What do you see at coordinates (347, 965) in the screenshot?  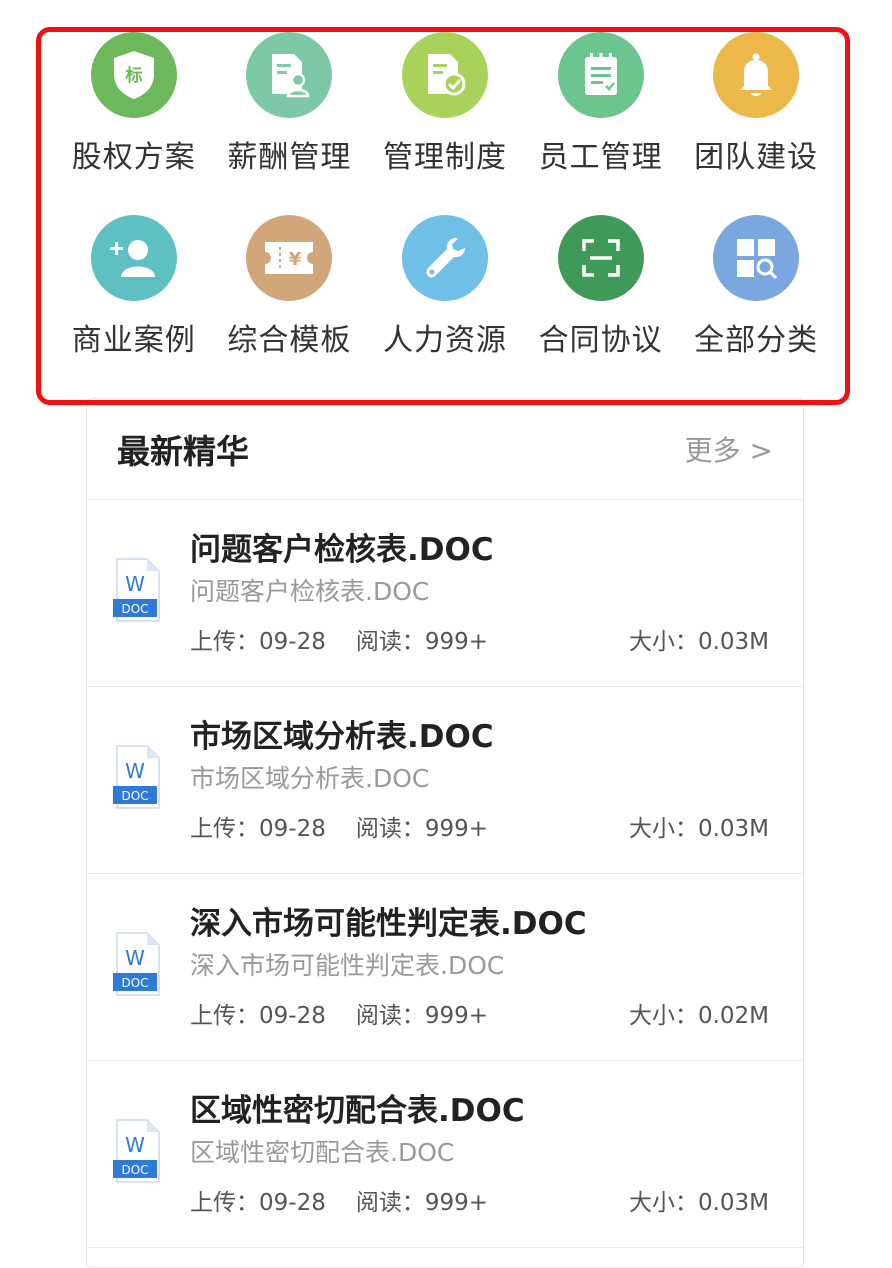 I see `doc-subtitle: 深入市场可能性判定表.DOC` at bounding box center [347, 965].